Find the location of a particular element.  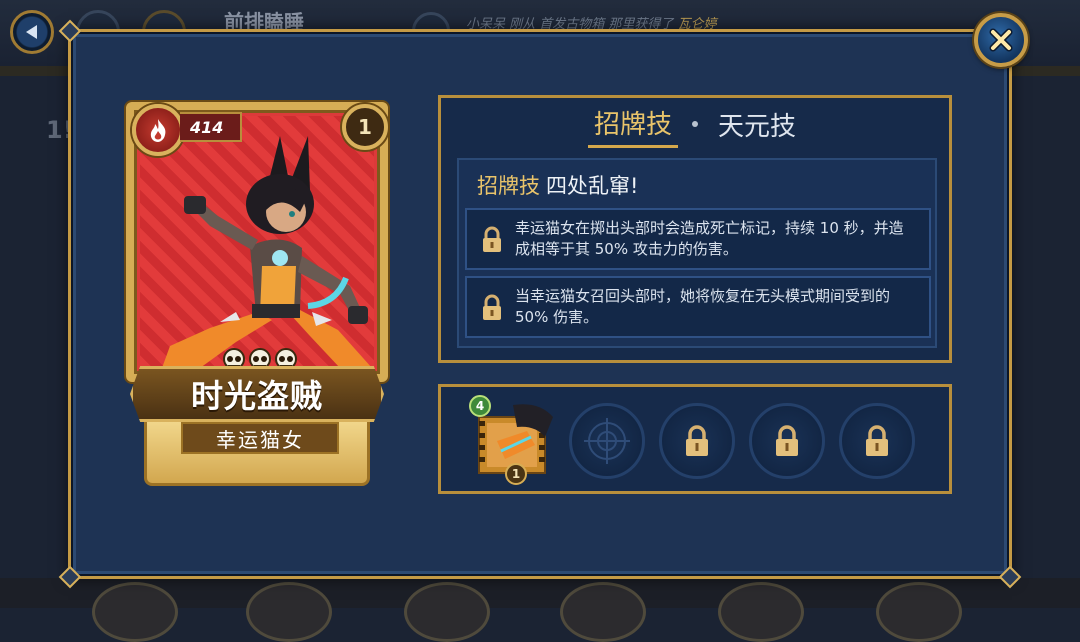

character-name: 幸运猫女 is located at coordinates (260, 438).